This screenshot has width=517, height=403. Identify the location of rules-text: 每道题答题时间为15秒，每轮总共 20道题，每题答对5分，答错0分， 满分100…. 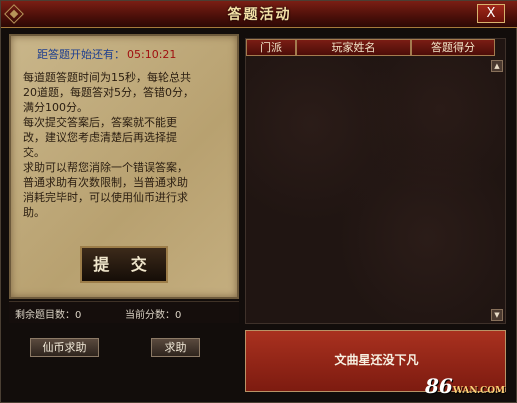
(127, 145).